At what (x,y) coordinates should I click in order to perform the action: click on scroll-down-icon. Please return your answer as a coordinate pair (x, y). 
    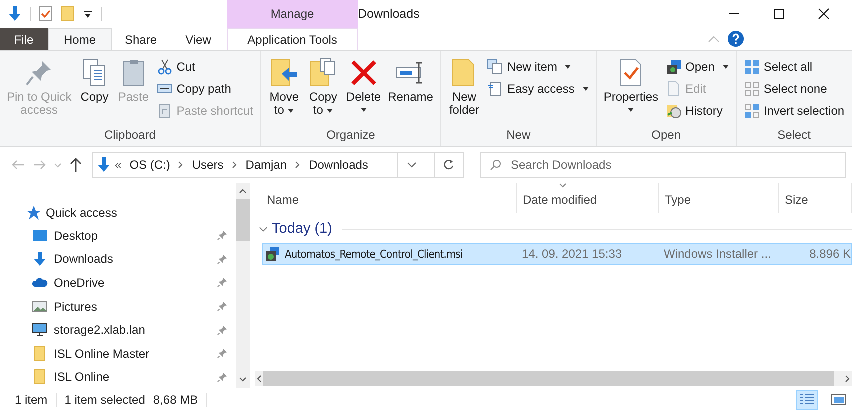
    Looking at the image, I should click on (243, 380).